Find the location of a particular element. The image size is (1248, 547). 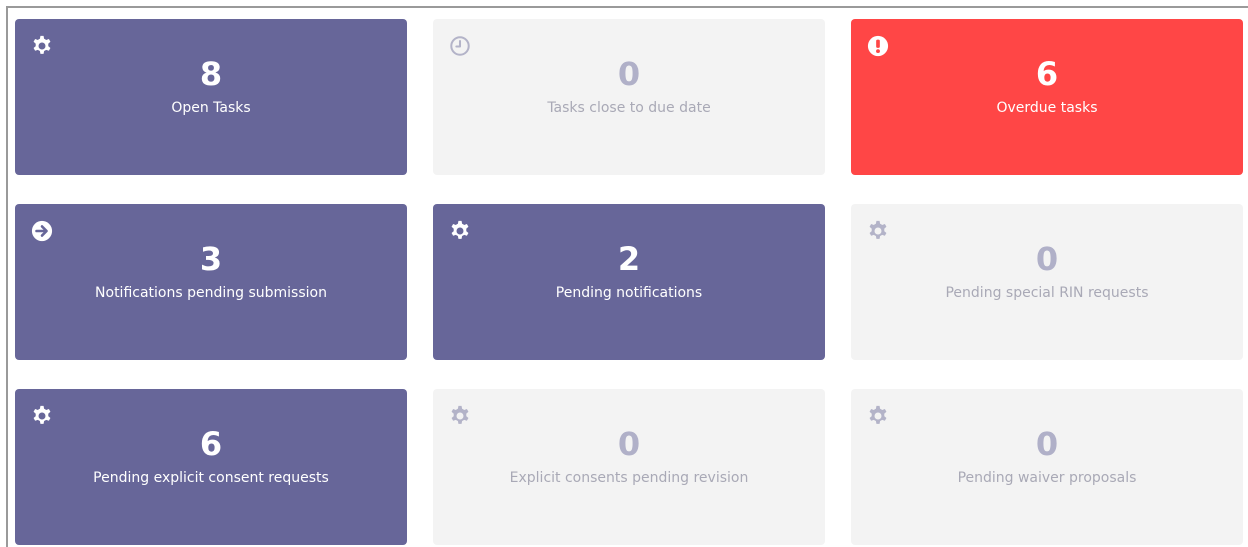

tile-label: Overdue tasks is located at coordinates (1047, 108).